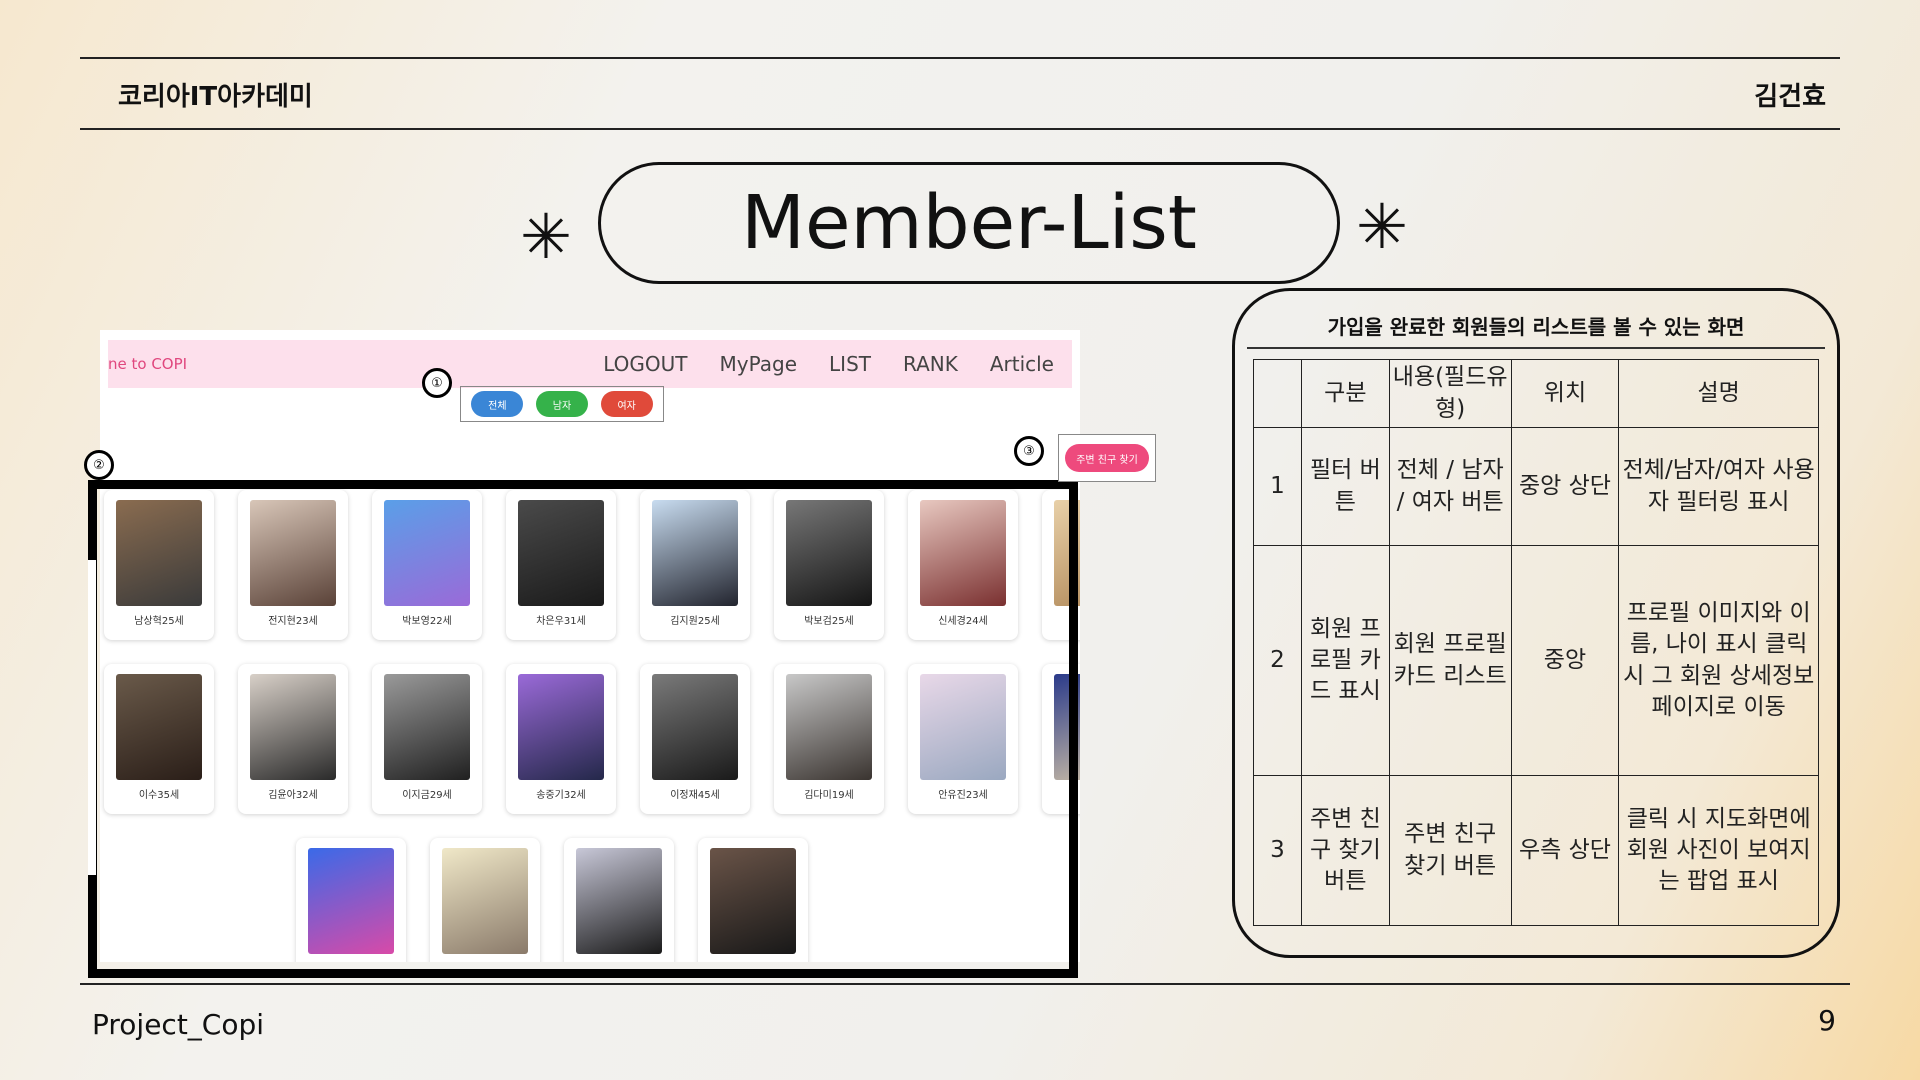 This screenshot has width=1920, height=1080. What do you see at coordinates (99, 465) in the screenshot?
I see `marker-2: ②` at bounding box center [99, 465].